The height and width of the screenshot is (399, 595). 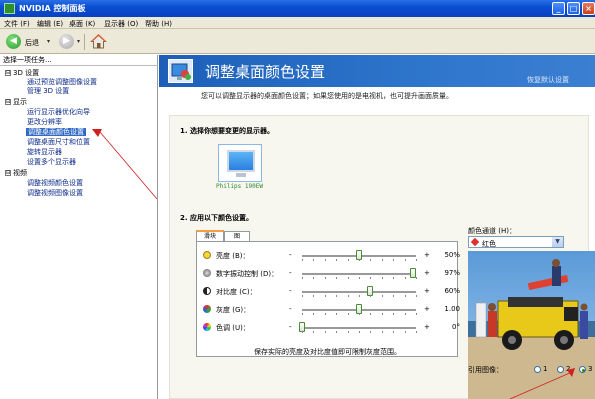 What do you see at coordinates (121, 24) in the screenshot?
I see `menu-display: 显示器 (O)` at bounding box center [121, 24].